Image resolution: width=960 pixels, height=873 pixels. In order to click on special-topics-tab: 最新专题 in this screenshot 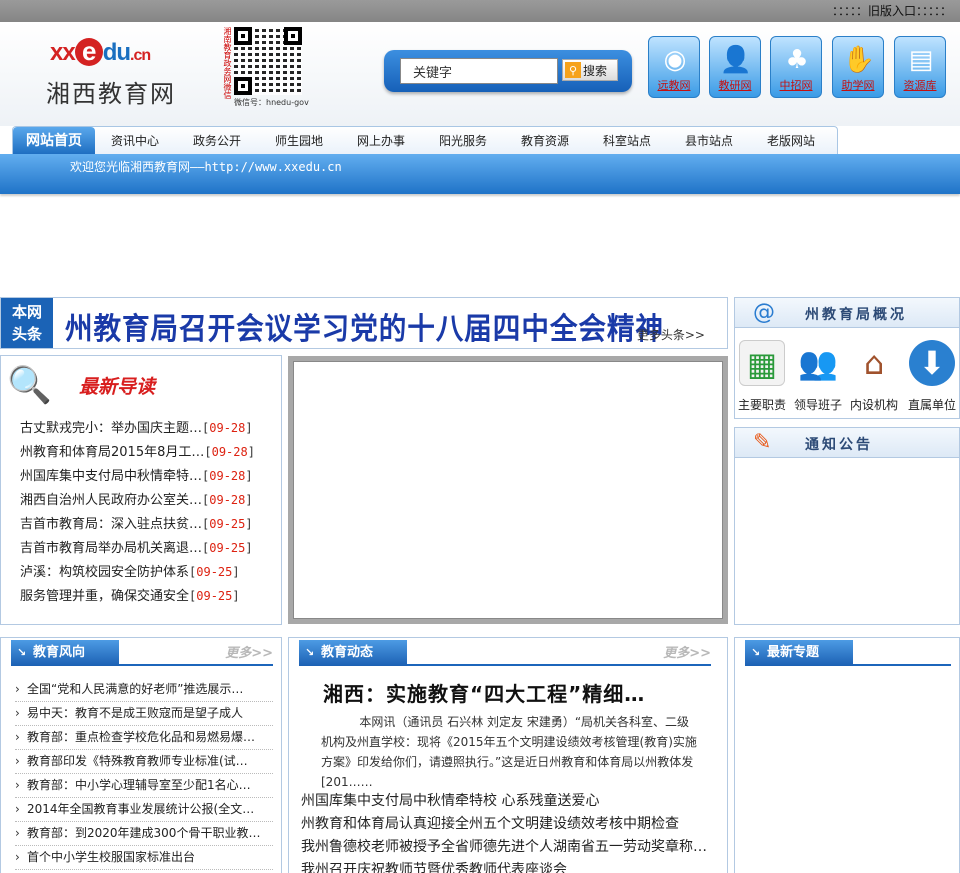, I will do `click(799, 653)`.